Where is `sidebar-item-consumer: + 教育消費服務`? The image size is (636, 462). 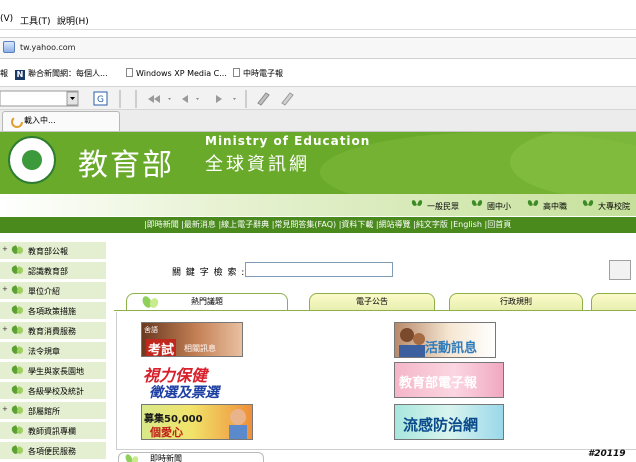
sidebar-item-consumer: + 教育消費服務 is located at coordinates (53, 331).